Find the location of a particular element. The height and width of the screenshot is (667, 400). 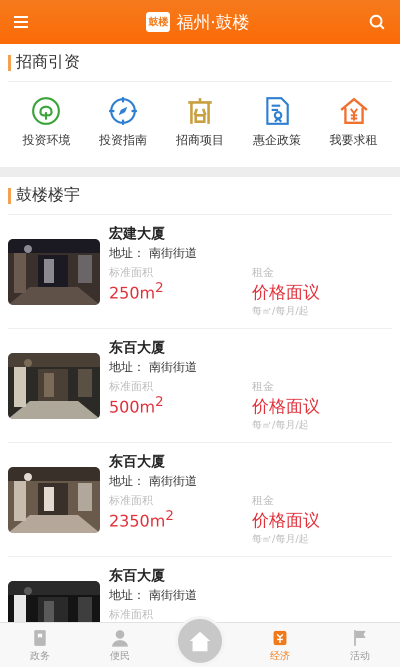

menu-icon is located at coordinates (21, 22).